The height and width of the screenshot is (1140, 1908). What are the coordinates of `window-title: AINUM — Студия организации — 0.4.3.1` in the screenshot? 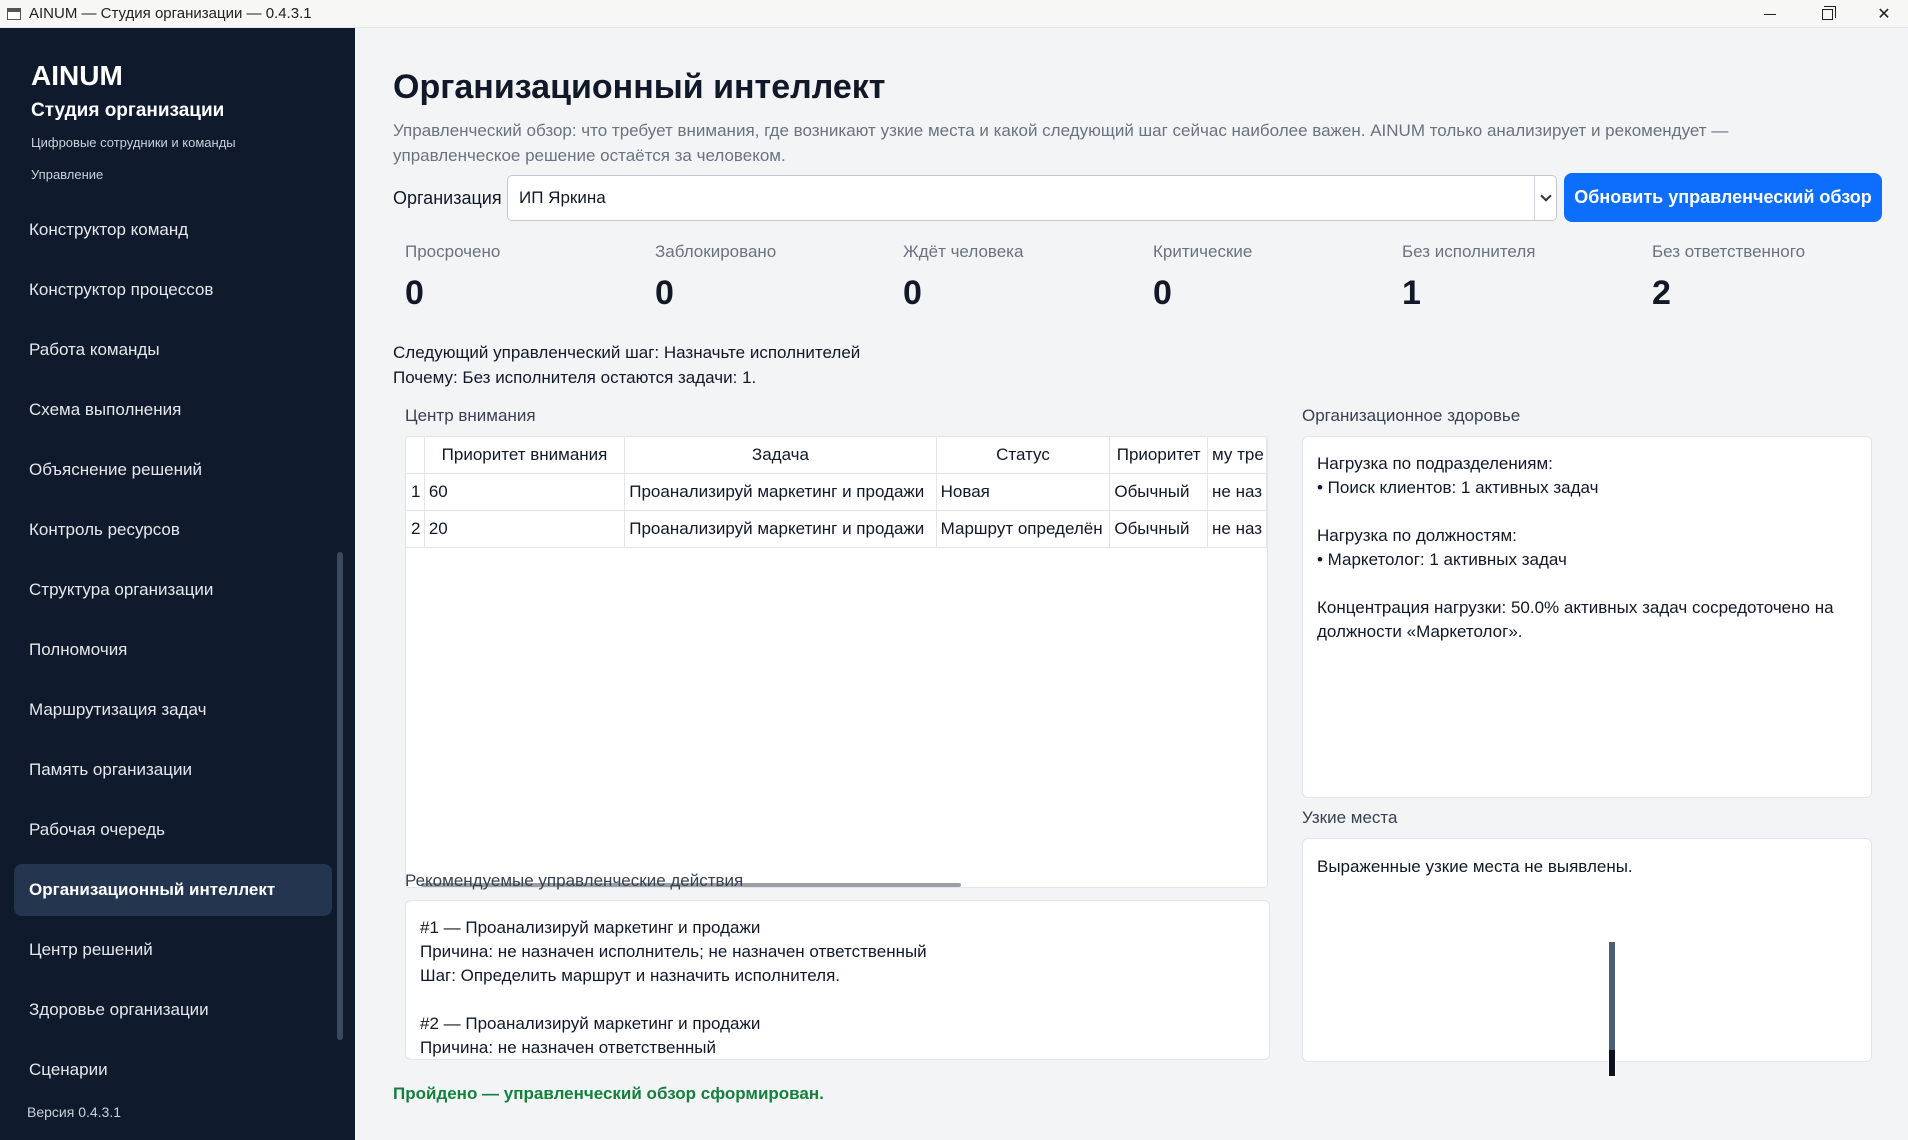 It's located at (170, 13).